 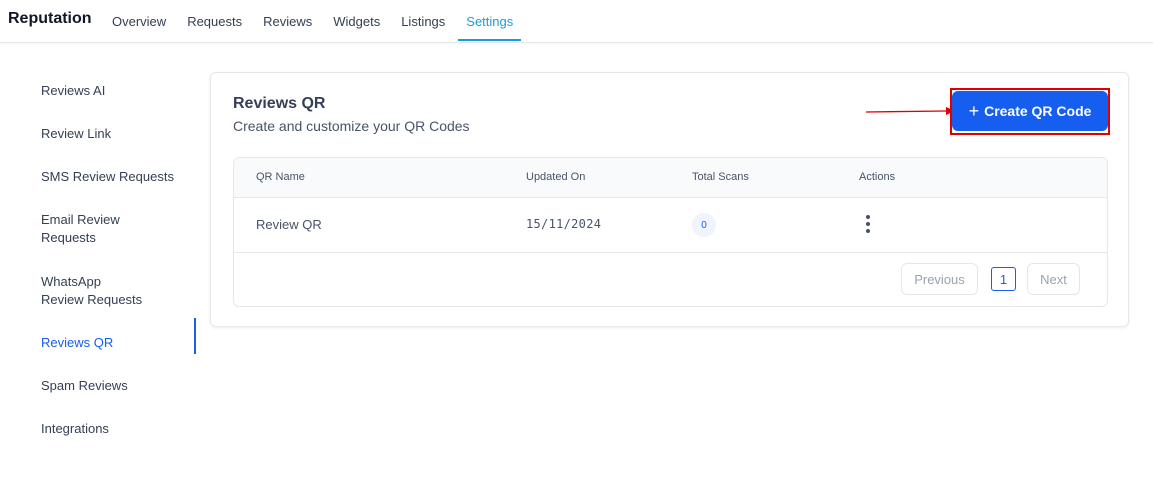 I want to click on sidebar-item-reviews-qr: Reviews QR, so click(x=98, y=336).